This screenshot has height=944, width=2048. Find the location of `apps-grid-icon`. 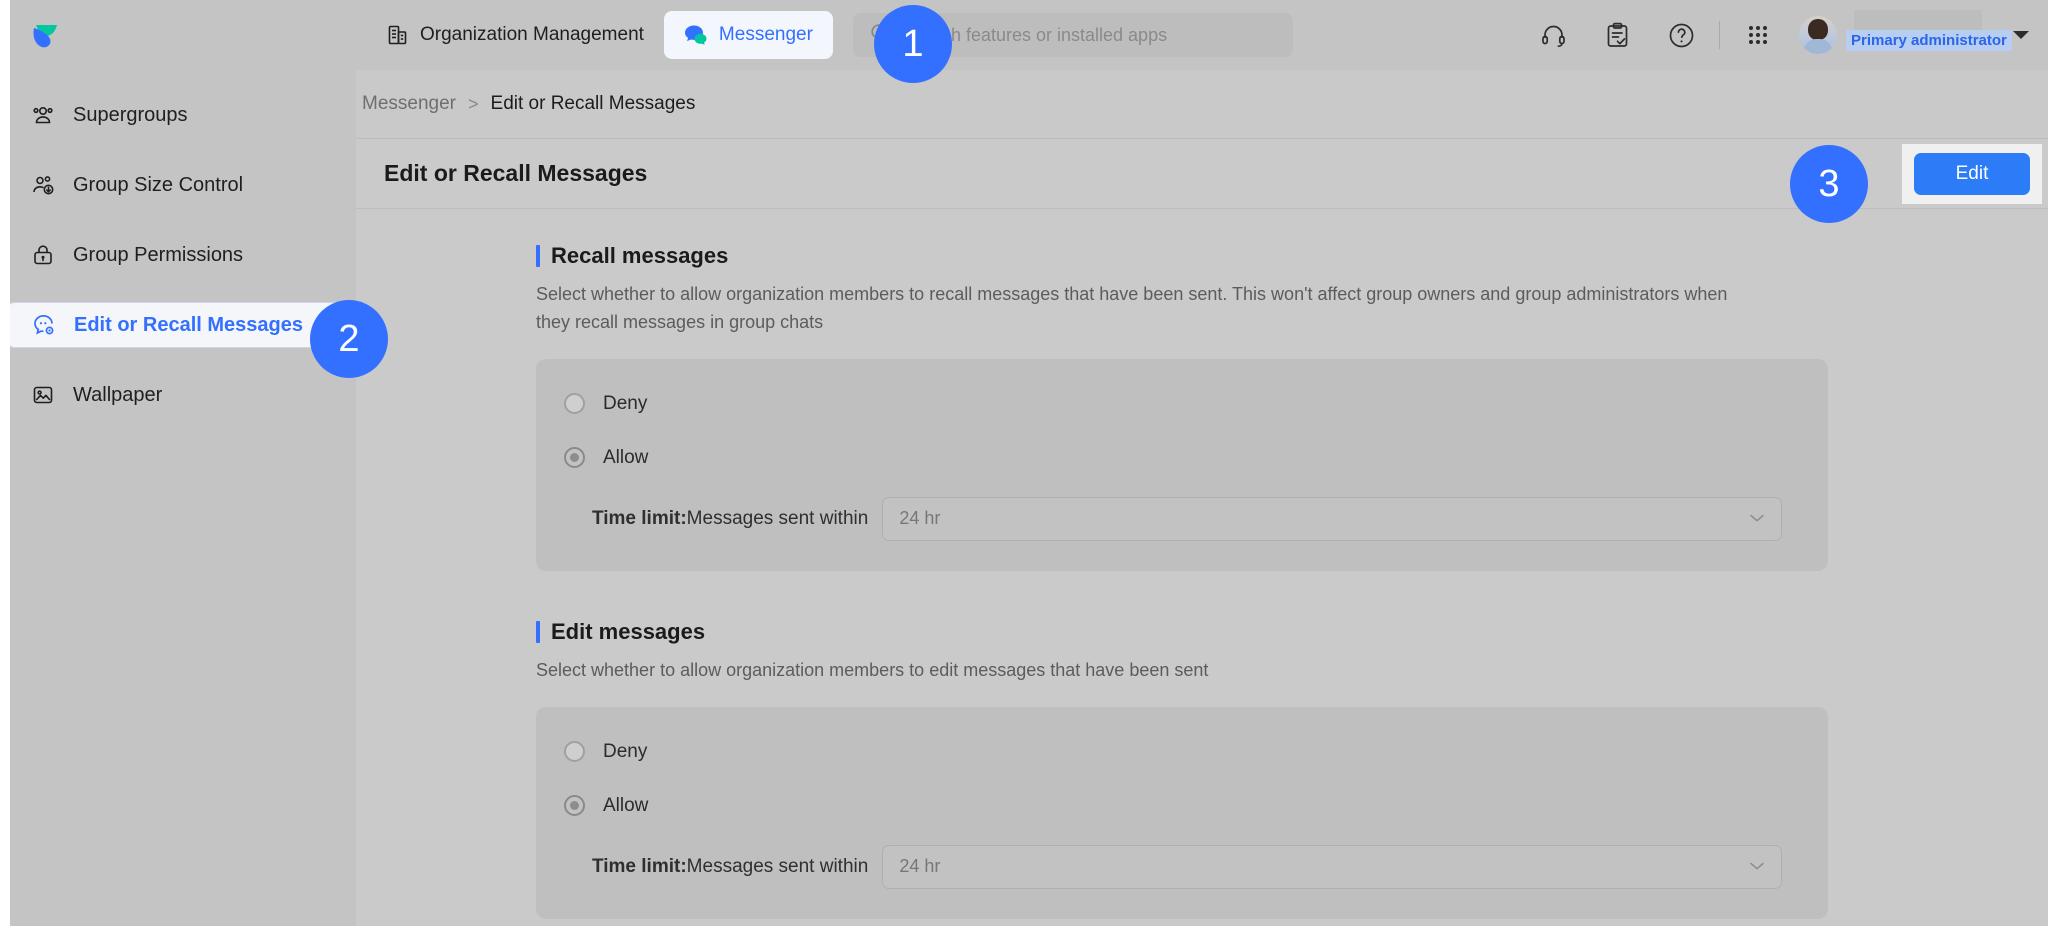

apps-grid-icon is located at coordinates (1758, 35).